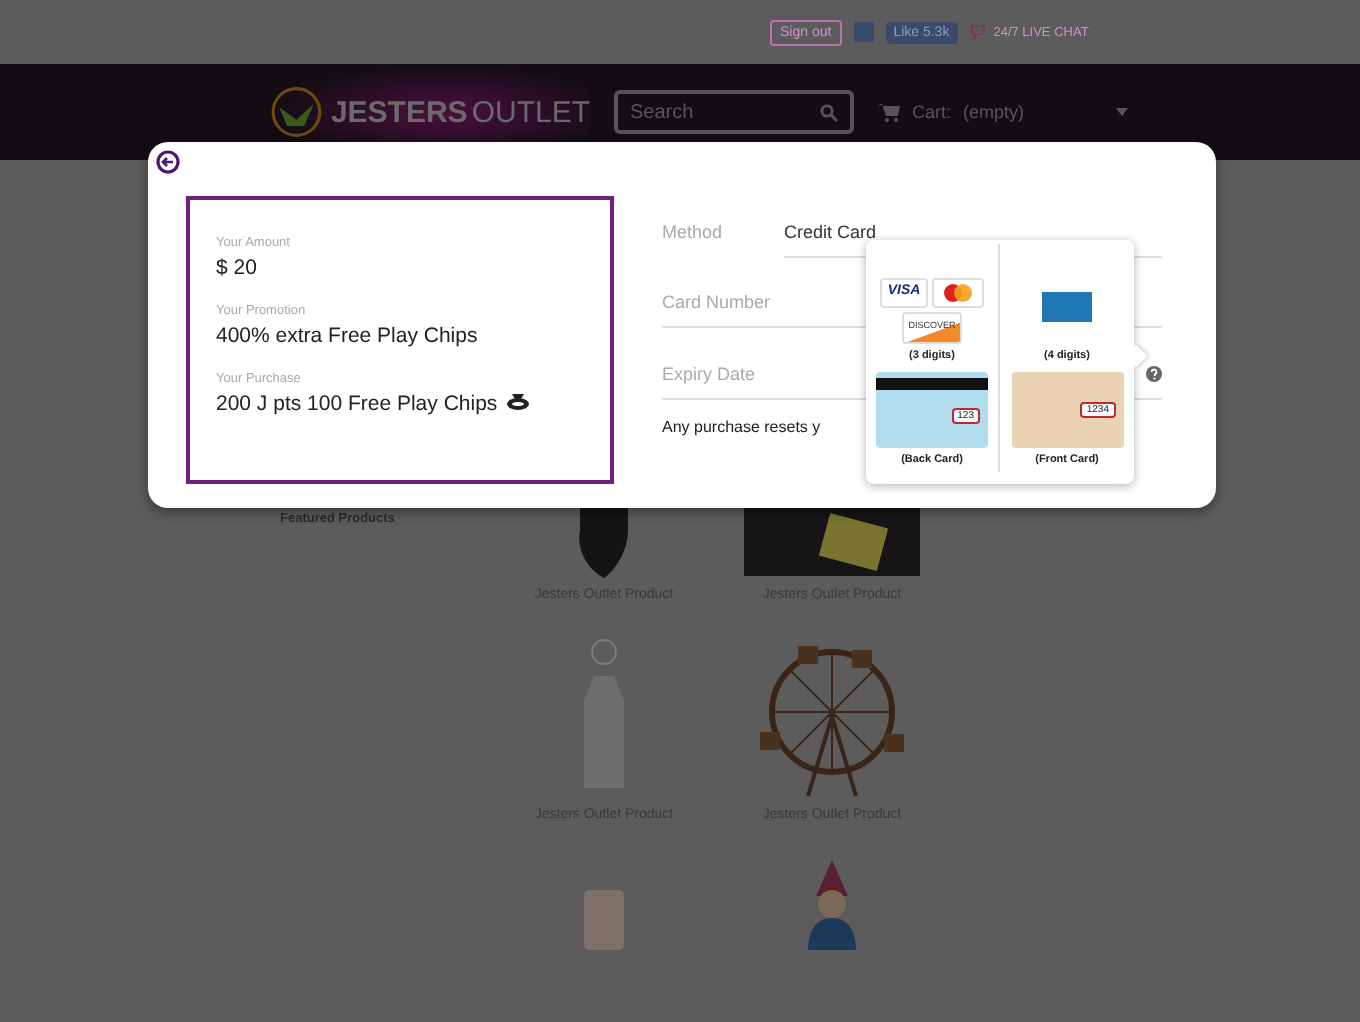 The width and height of the screenshot is (1360, 1022). What do you see at coordinates (604, 920) in the screenshot?
I see `phone-photo` at bounding box center [604, 920].